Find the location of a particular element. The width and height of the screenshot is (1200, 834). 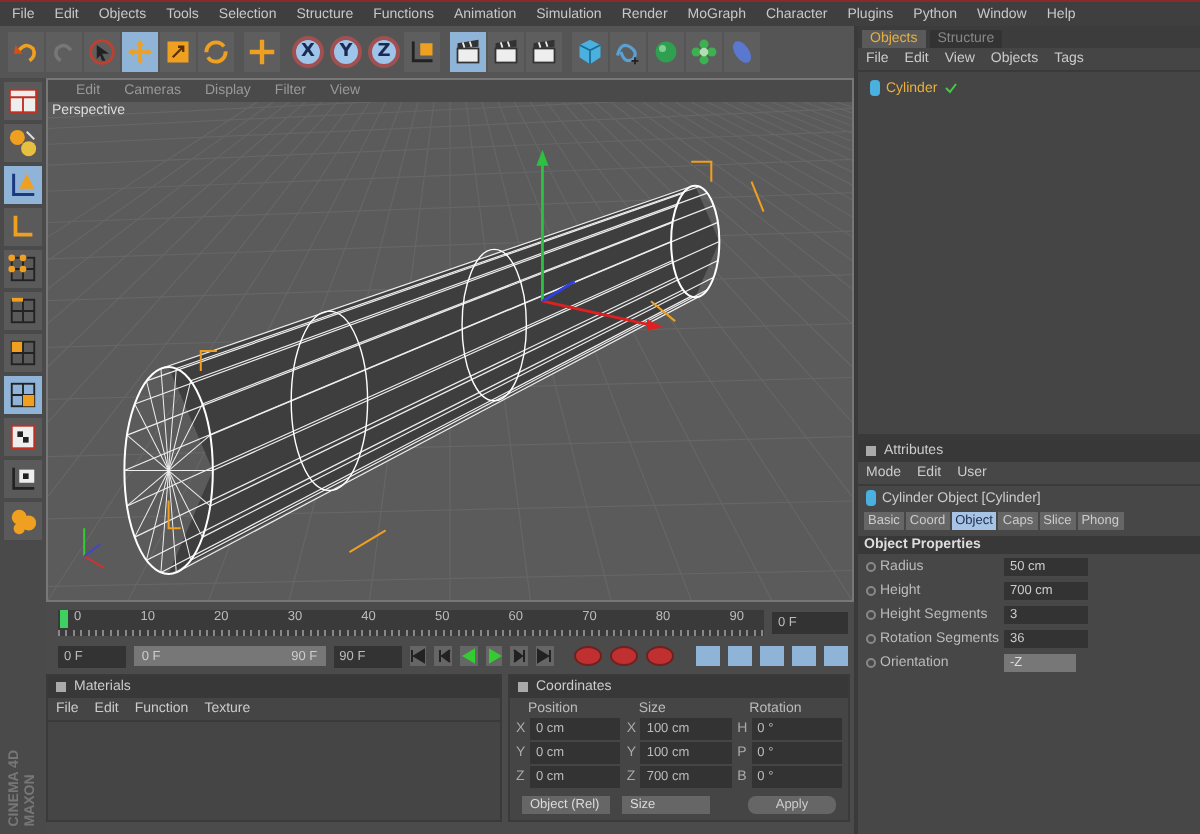

axis-lock-button: Y is located at coordinates (346, 52).